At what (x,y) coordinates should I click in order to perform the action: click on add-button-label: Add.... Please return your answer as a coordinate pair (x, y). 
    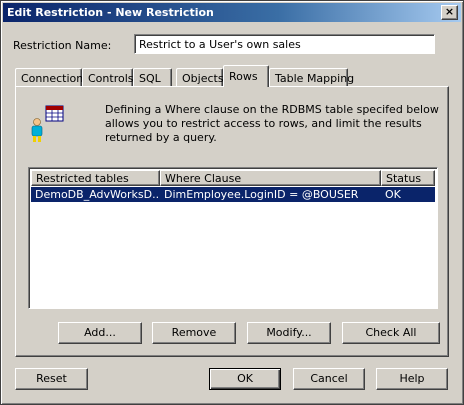
    Looking at the image, I should click on (100, 332).